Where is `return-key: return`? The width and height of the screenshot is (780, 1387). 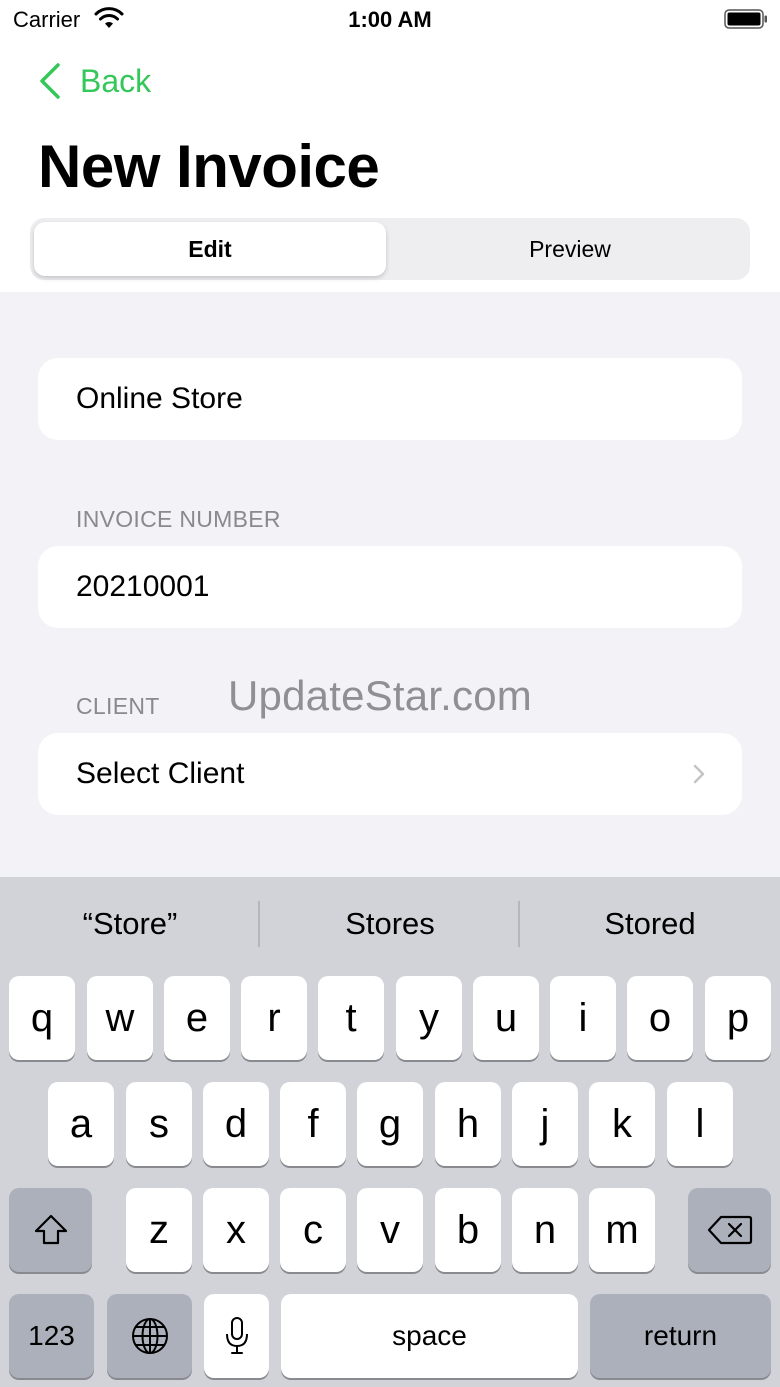 return-key: return is located at coordinates (680, 1336).